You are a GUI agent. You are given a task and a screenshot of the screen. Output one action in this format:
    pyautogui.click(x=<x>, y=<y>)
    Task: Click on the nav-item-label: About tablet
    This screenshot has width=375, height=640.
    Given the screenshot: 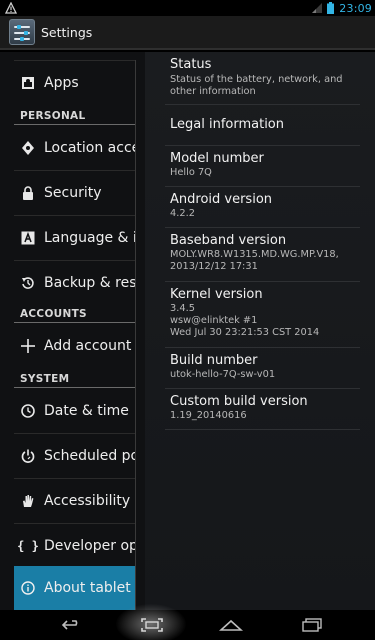 What is the action you would take?
    pyautogui.click(x=87, y=588)
    